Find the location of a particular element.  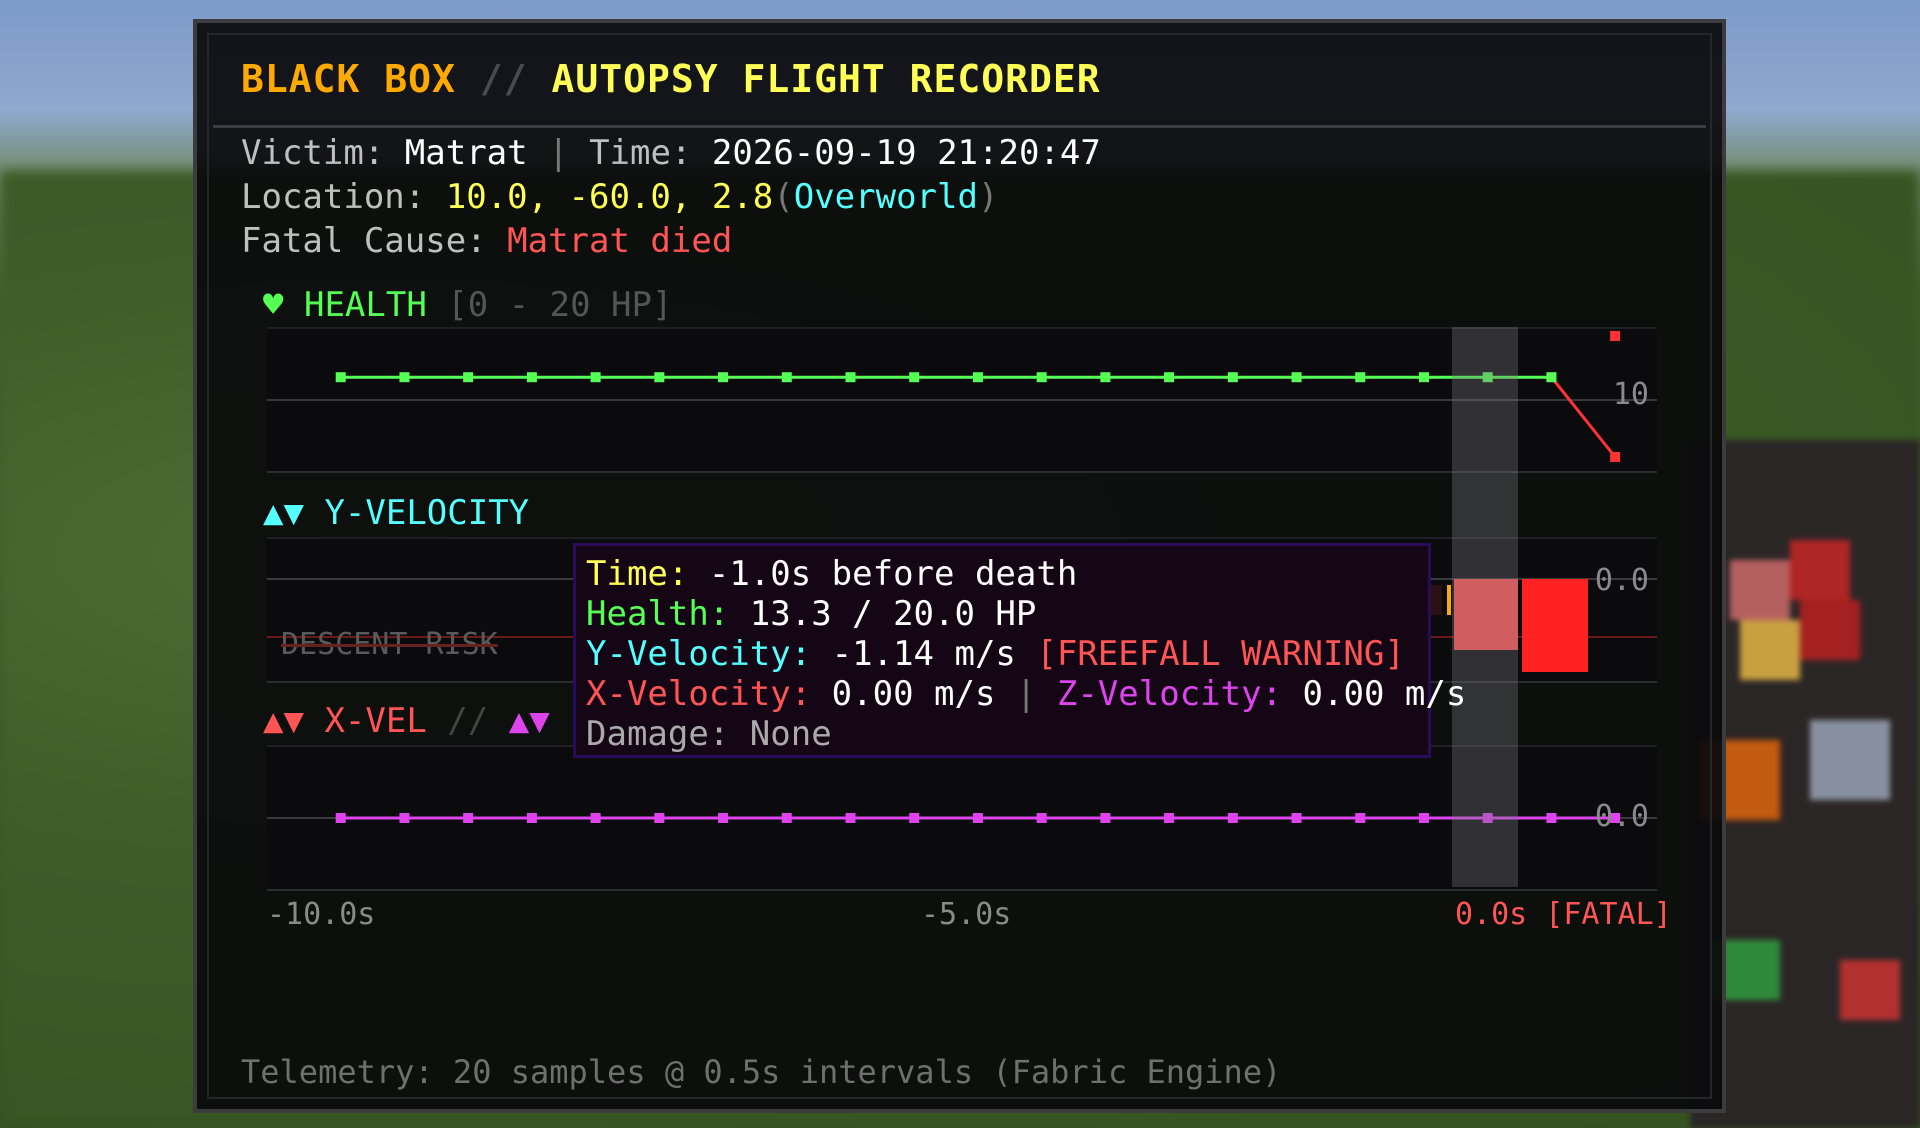

health-header: ♥ HEALTH [0 - 20 HP] is located at coordinates (467, 305).